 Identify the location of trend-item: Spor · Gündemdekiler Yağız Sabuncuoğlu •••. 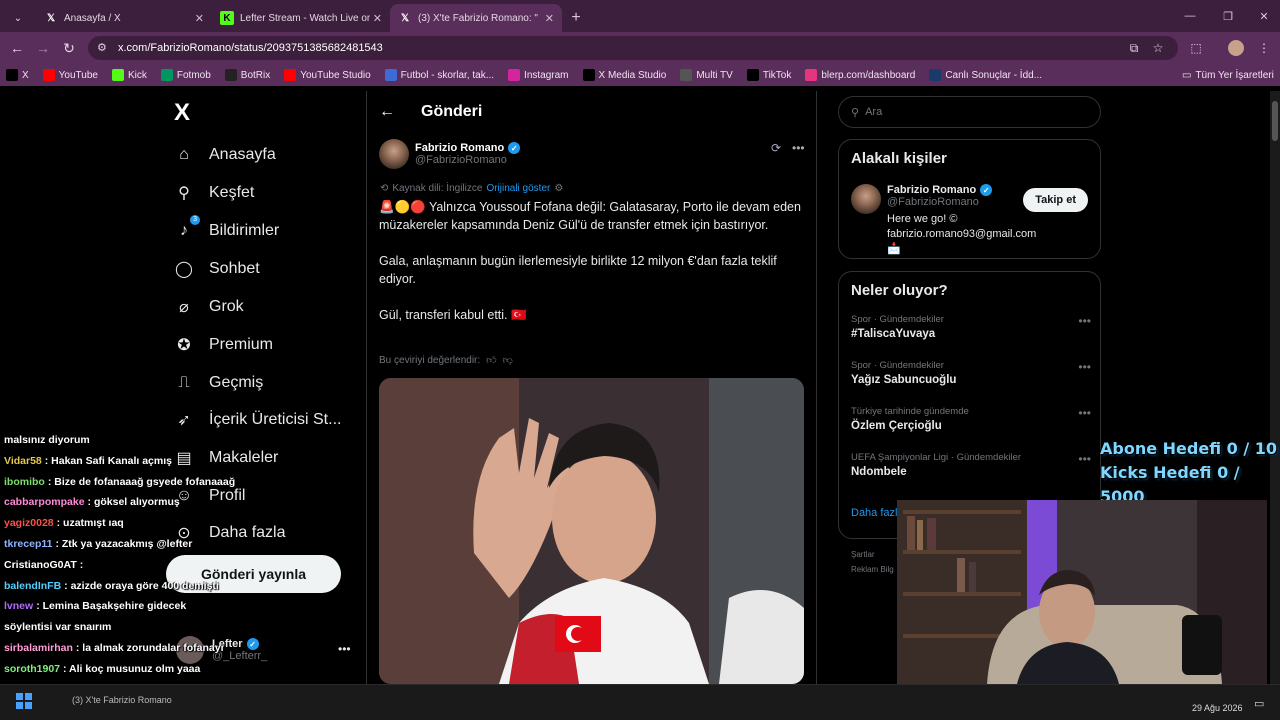
(971, 373).